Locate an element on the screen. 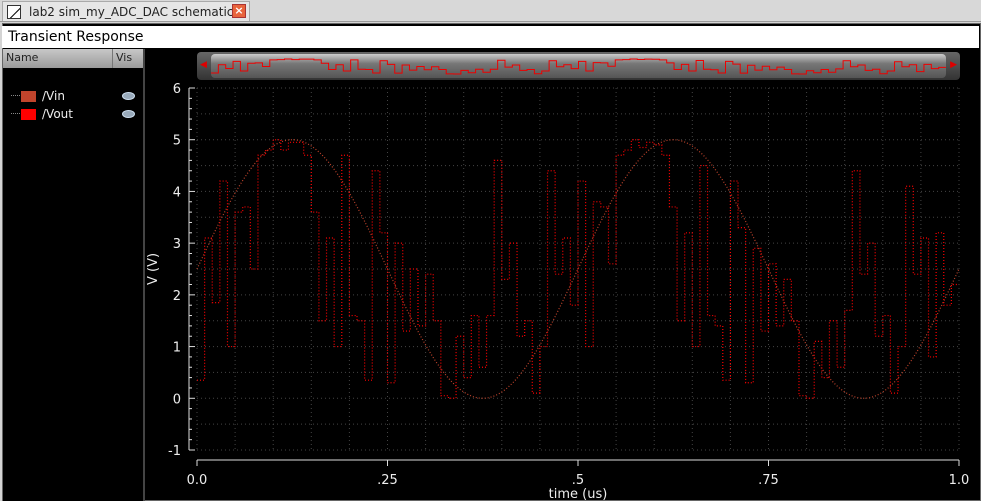  legend-label: /Vin is located at coordinates (53, 96).